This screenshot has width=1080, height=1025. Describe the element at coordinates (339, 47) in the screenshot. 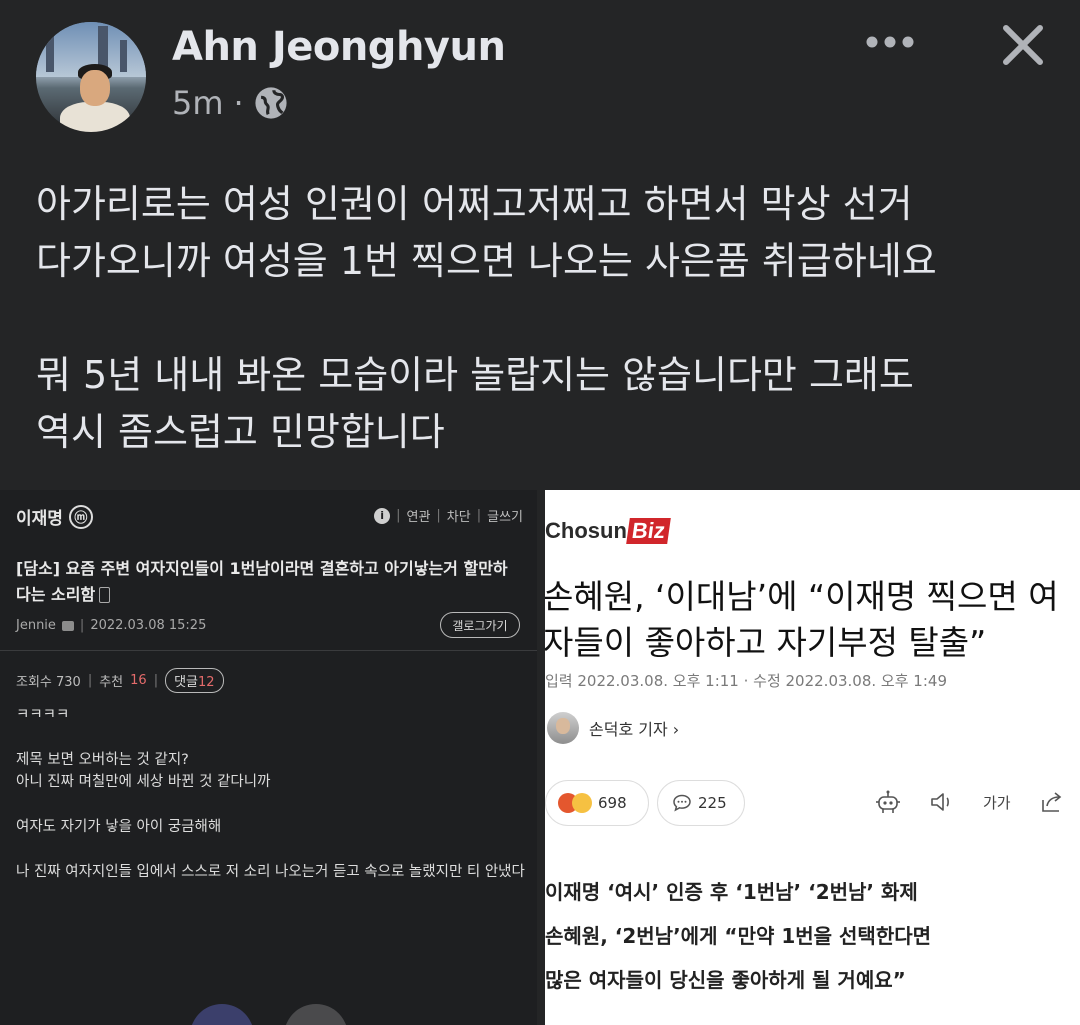

I see `author-name: Ahn Jeonghyun` at that location.